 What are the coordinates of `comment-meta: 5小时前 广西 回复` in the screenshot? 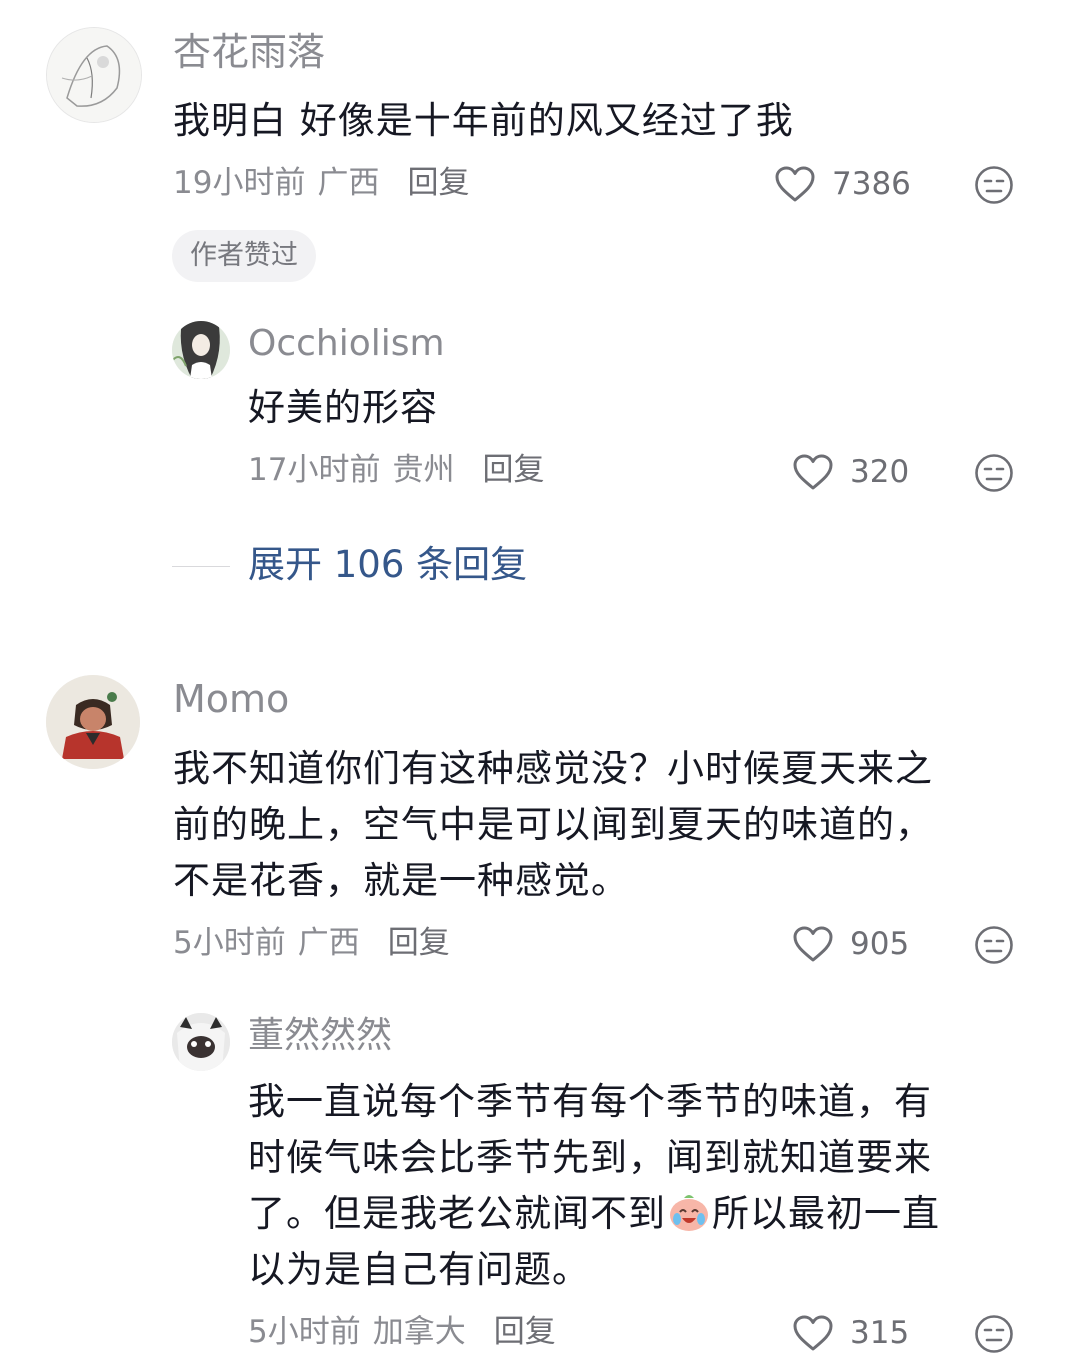 It's located at (311, 943).